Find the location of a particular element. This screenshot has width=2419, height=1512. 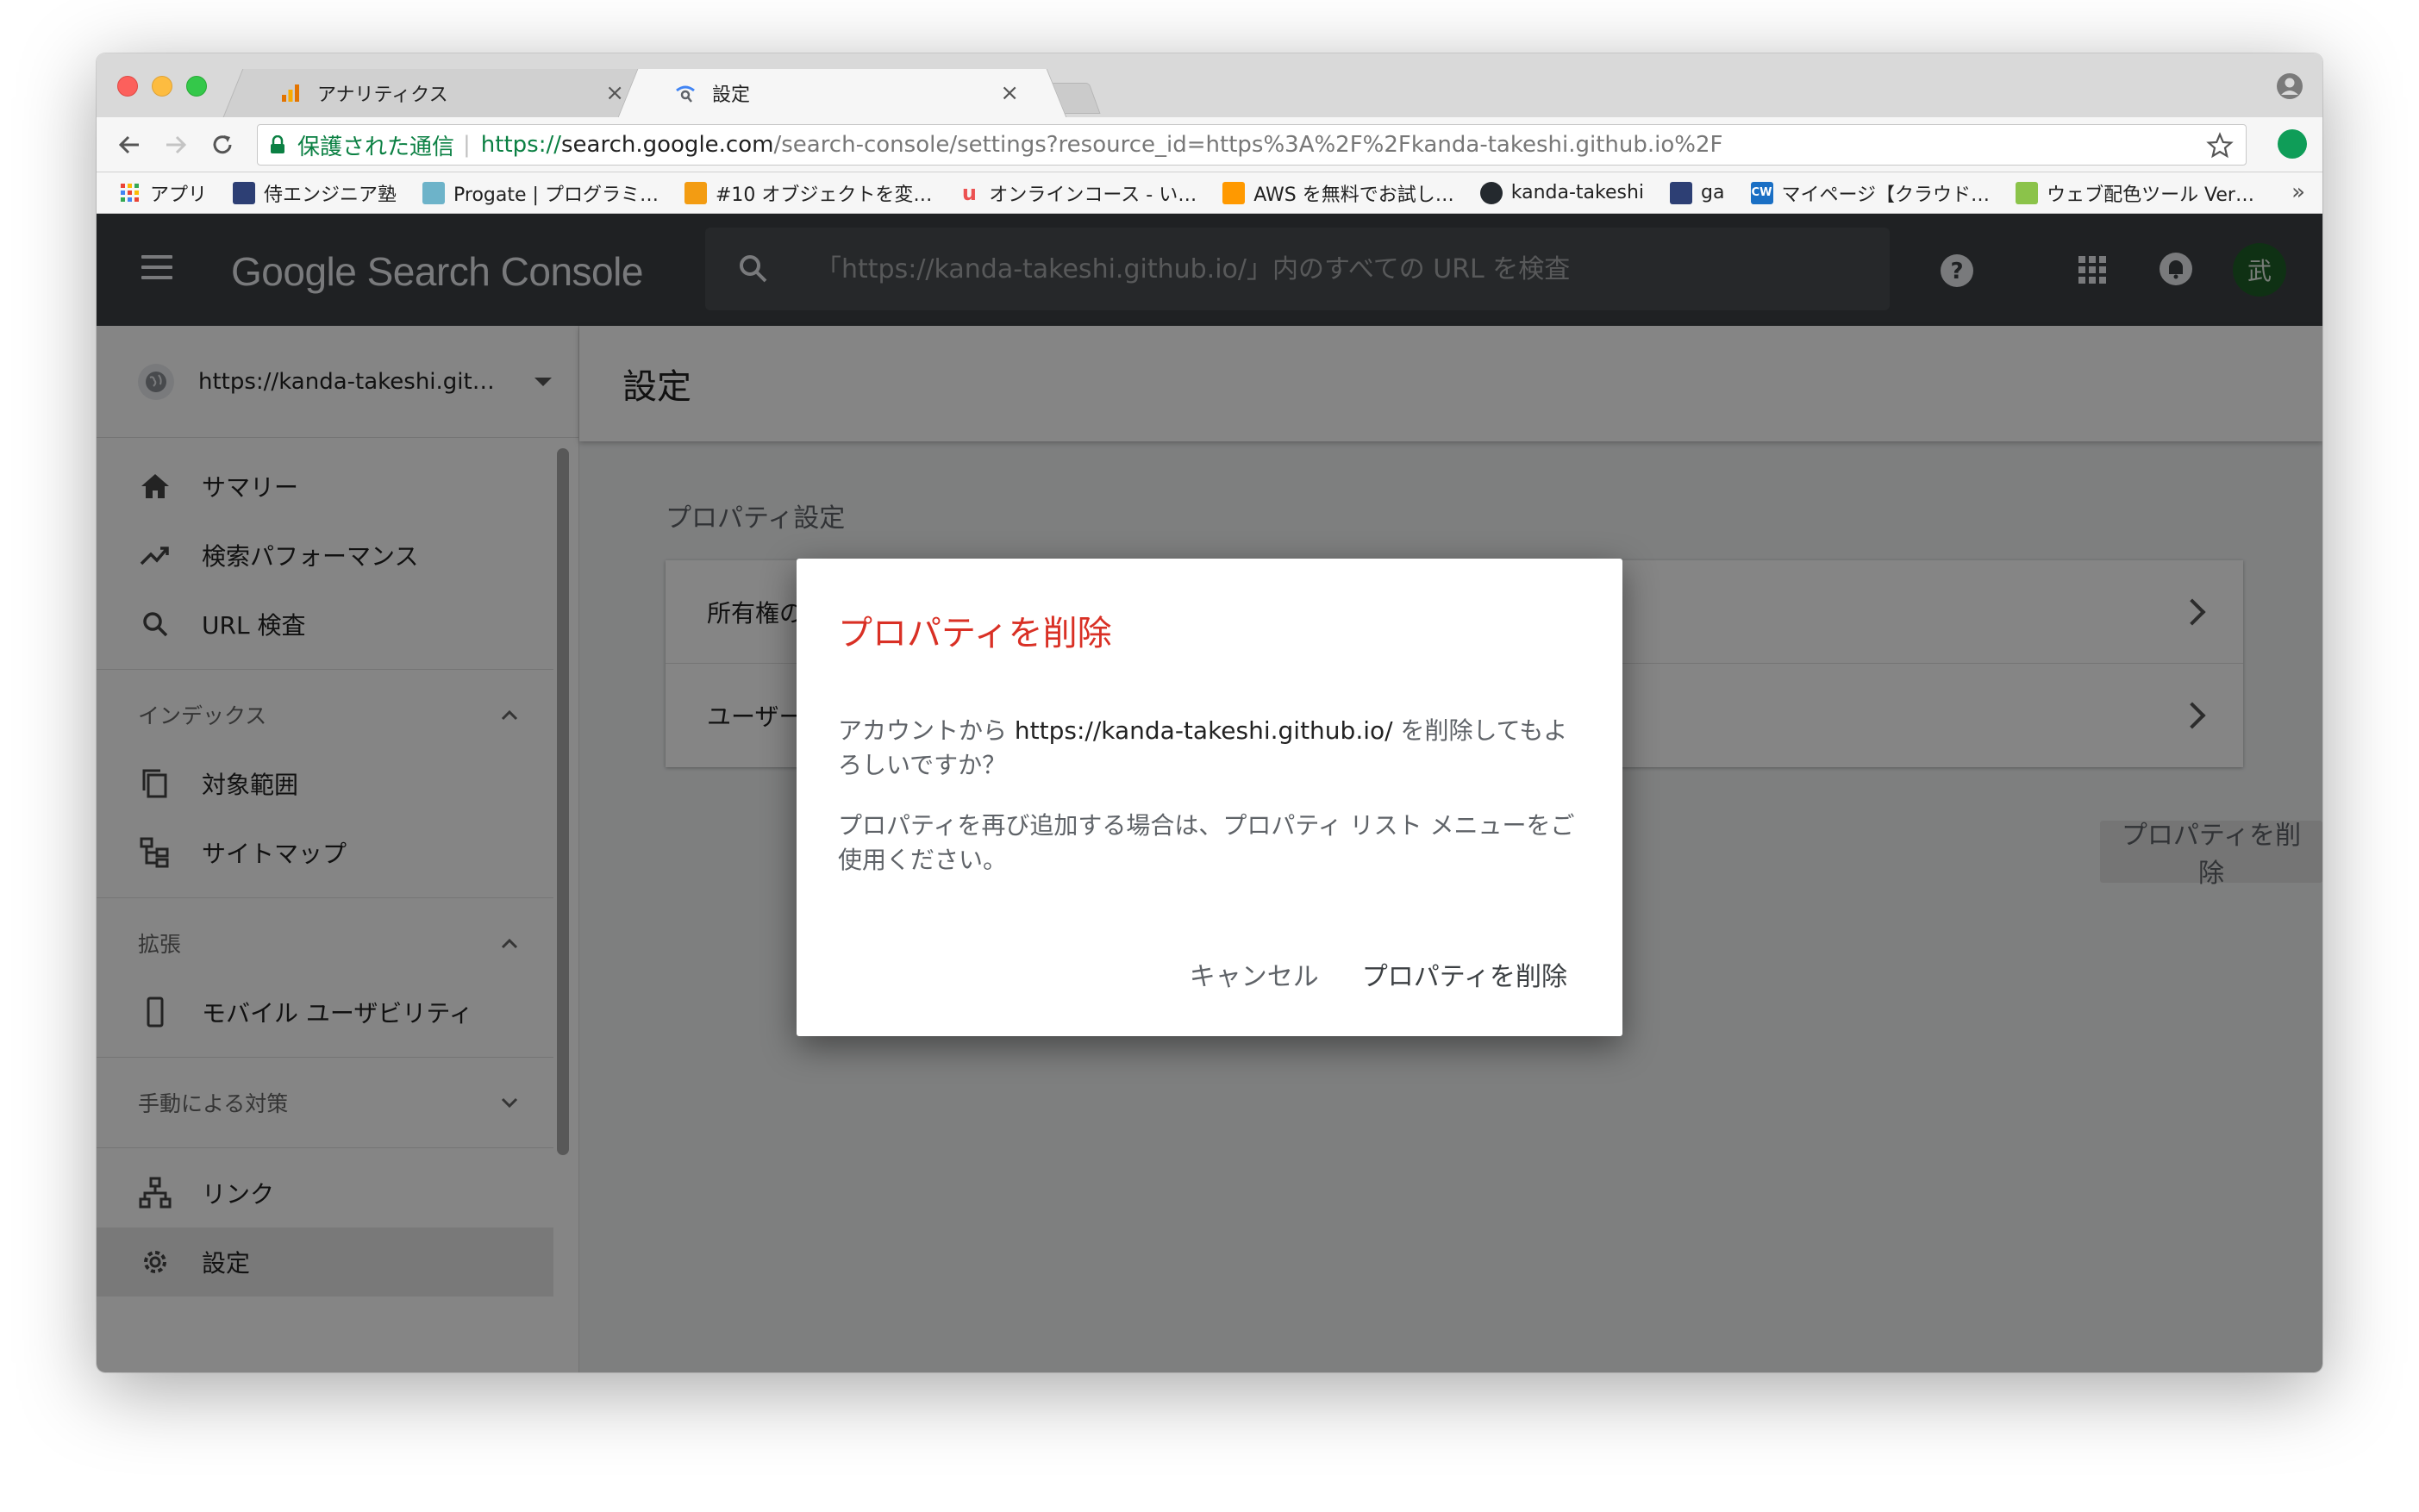

reload-button is located at coordinates (222, 144).